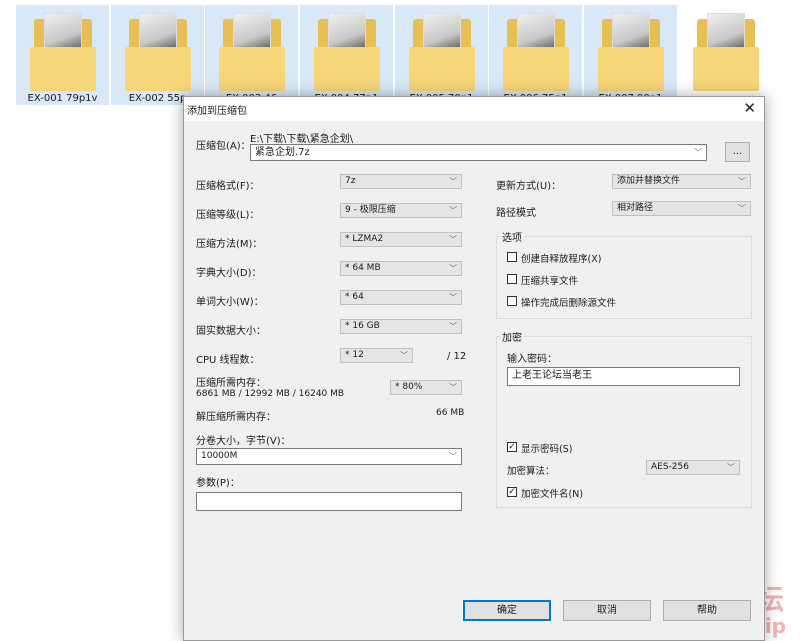 The width and height of the screenshot is (800, 641). Describe the element at coordinates (532, 359) in the screenshot. I see `password-label: 输入密码：` at that location.